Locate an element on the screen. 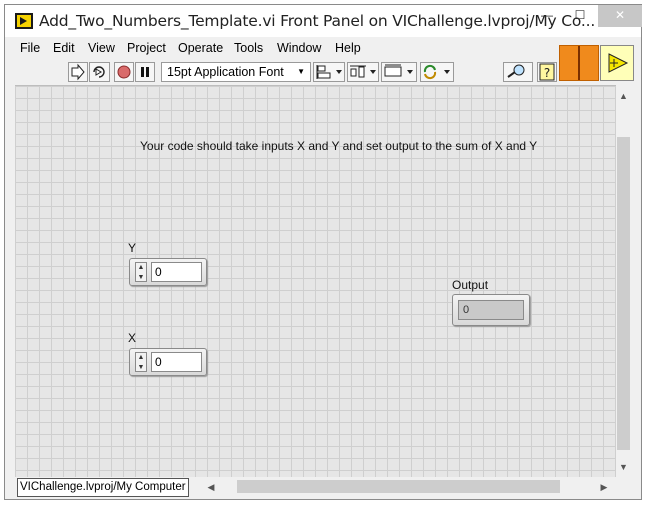 This screenshot has width=648, height=508. menu-view: View is located at coordinates (101, 48).